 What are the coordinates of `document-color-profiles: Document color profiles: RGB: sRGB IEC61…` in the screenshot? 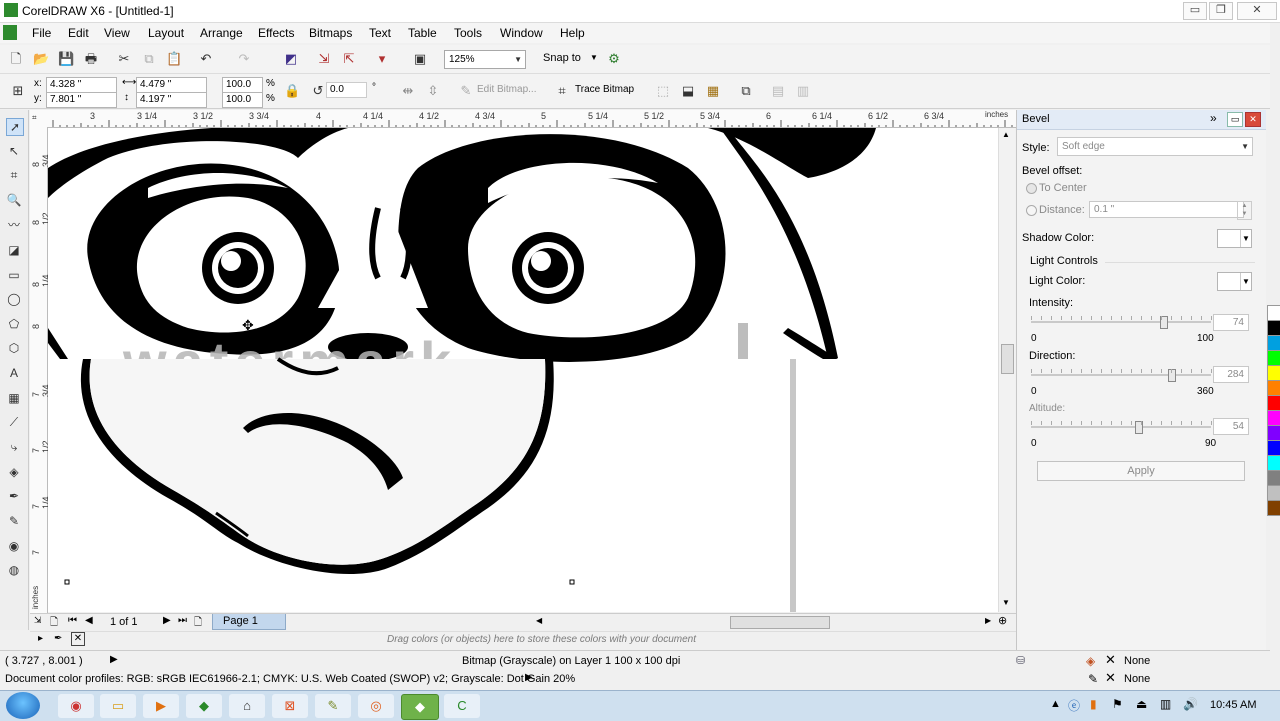 It's located at (290, 679).